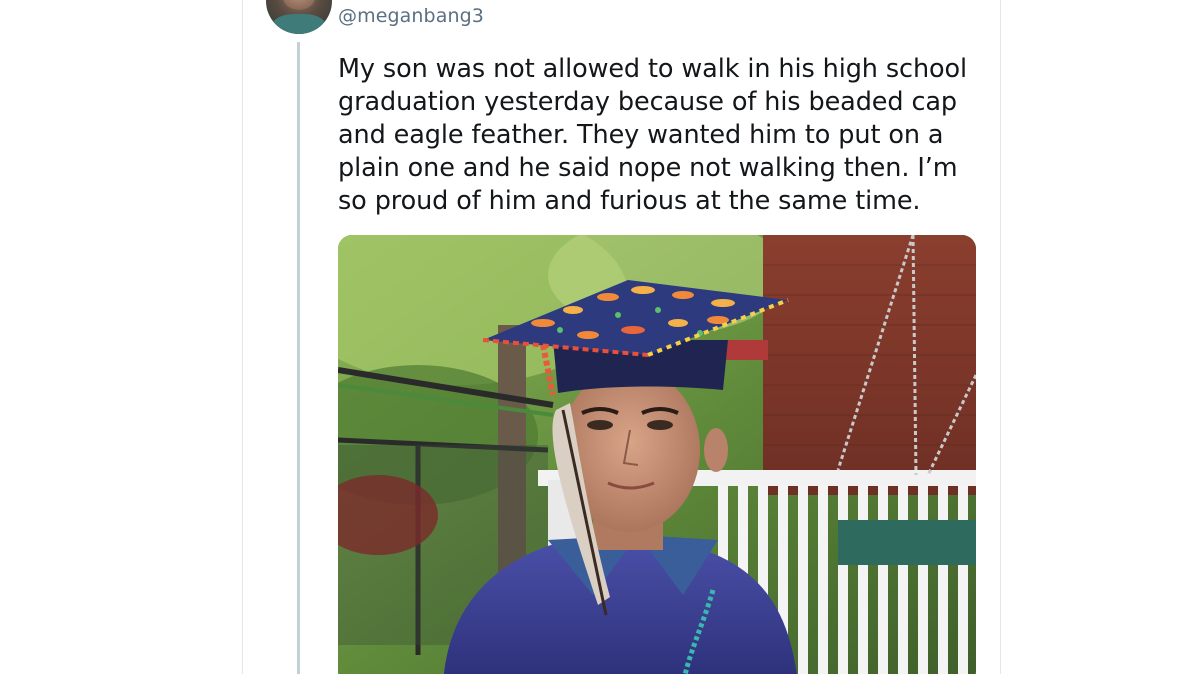 The height and width of the screenshot is (674, 1200). Describe the element at coordinates (299, 6) in the screenshot. I see `avatar-face` at that location.